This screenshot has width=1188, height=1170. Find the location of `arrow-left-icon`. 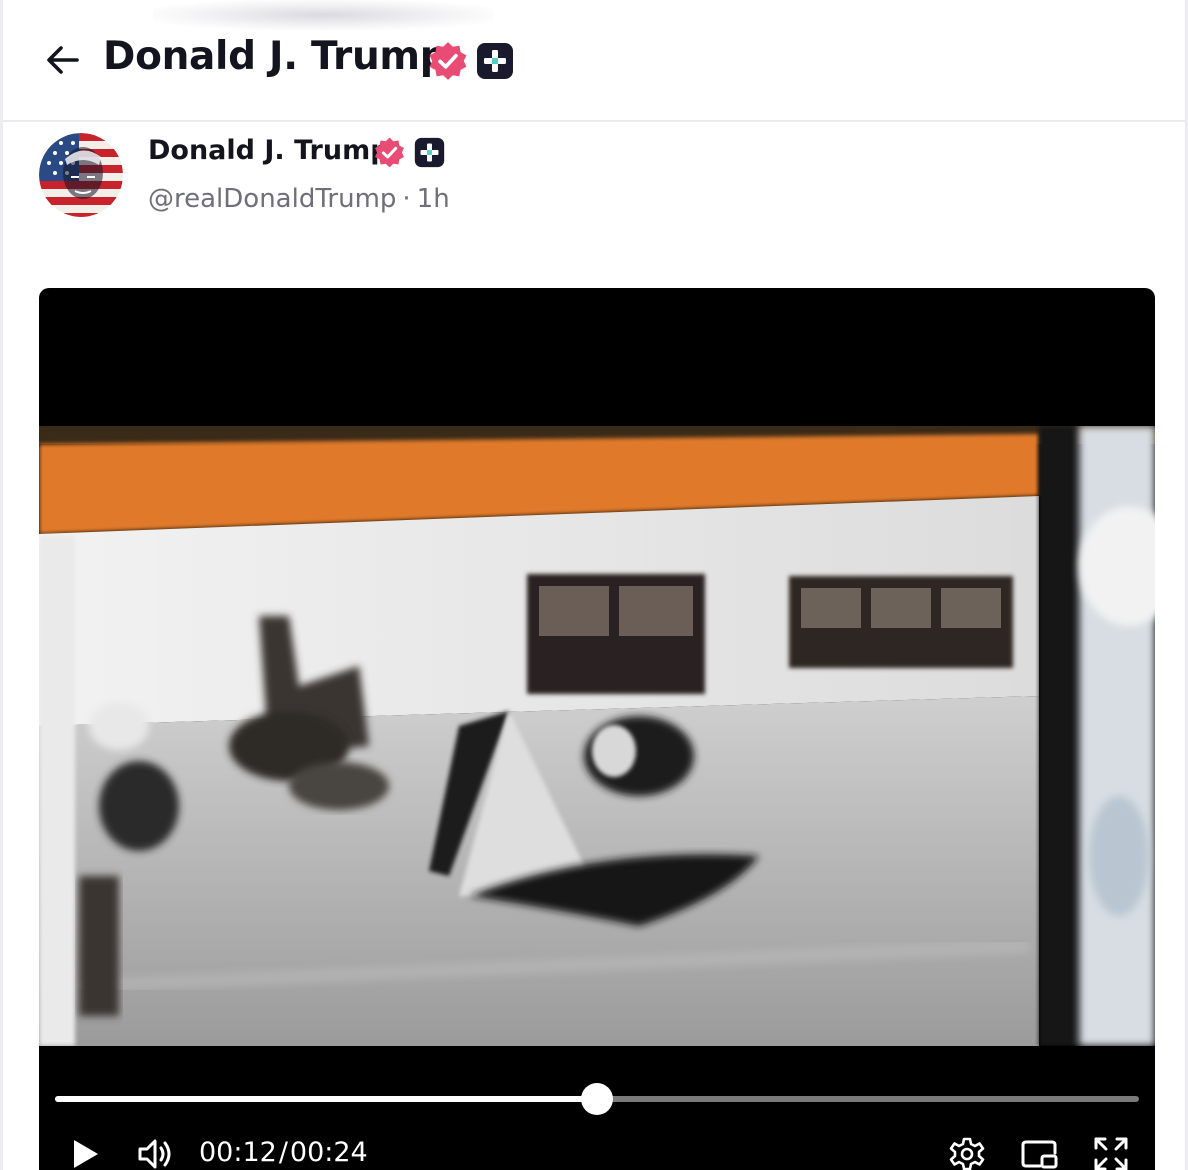

arrow-left-icon is located at coordinates (63, 60).